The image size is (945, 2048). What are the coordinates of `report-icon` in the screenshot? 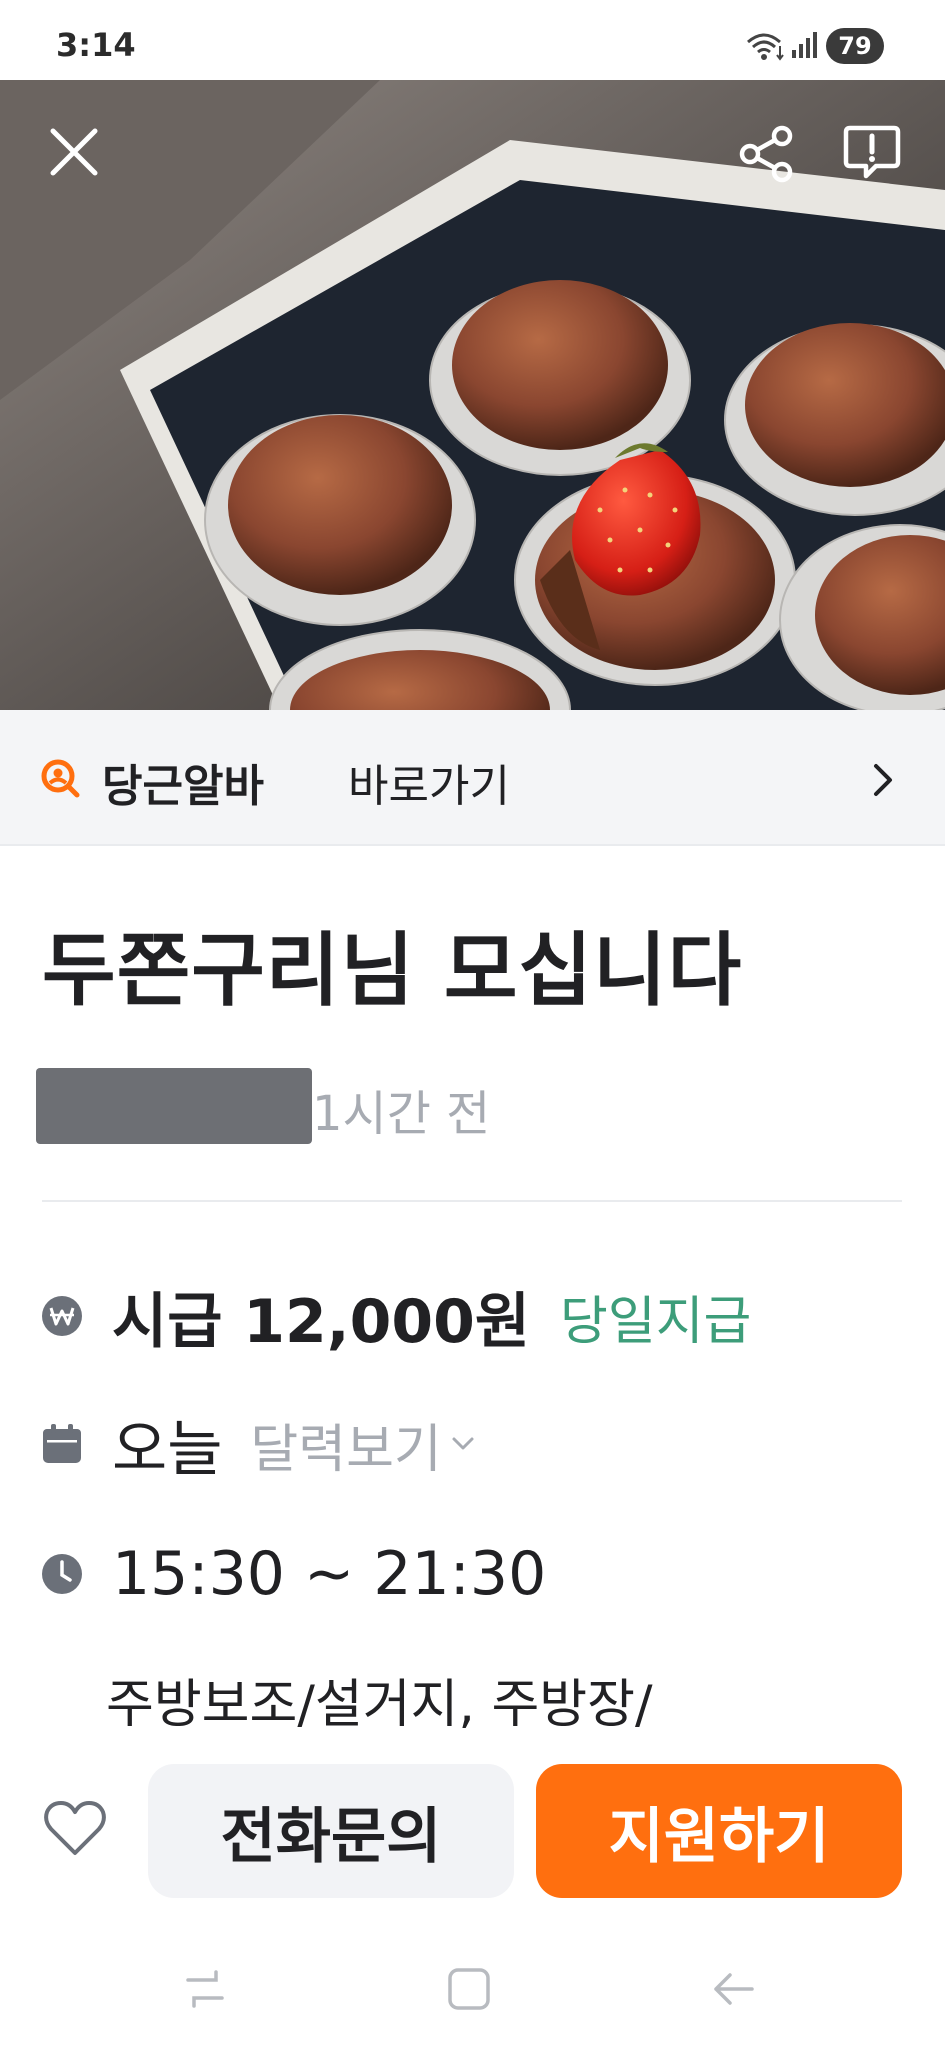 It's located at (872, 152).